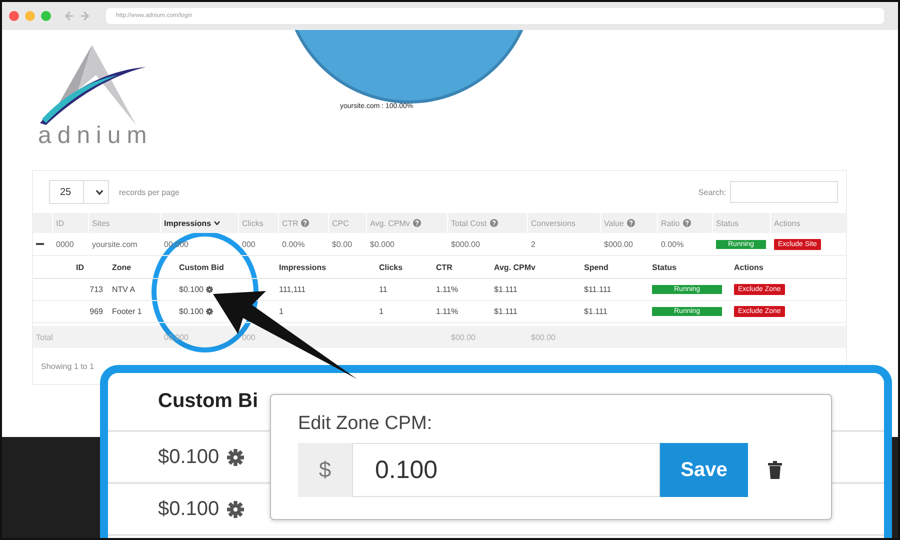 This screenshot has height=540, width=900. What do you see at coordinates (775, 470) in the screenshot?
I see `delete-icon` at bounding box center [775, 470].